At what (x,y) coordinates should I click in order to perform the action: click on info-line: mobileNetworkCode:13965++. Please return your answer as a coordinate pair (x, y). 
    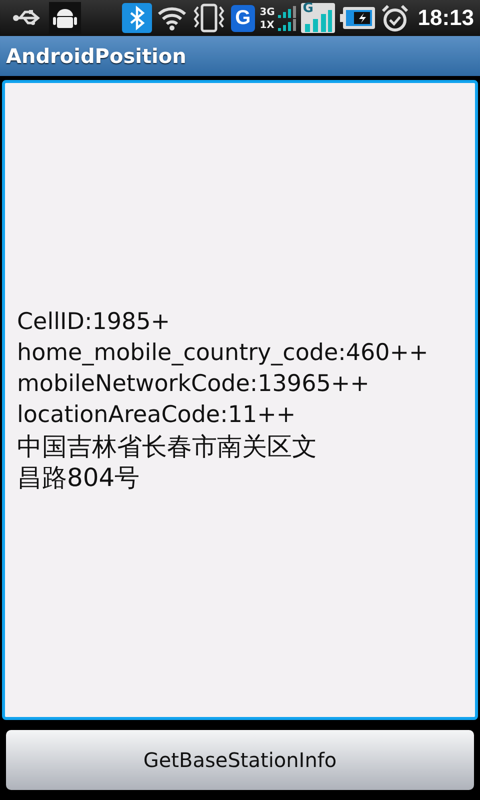
    Looking at the image, I should click on (193, 384).